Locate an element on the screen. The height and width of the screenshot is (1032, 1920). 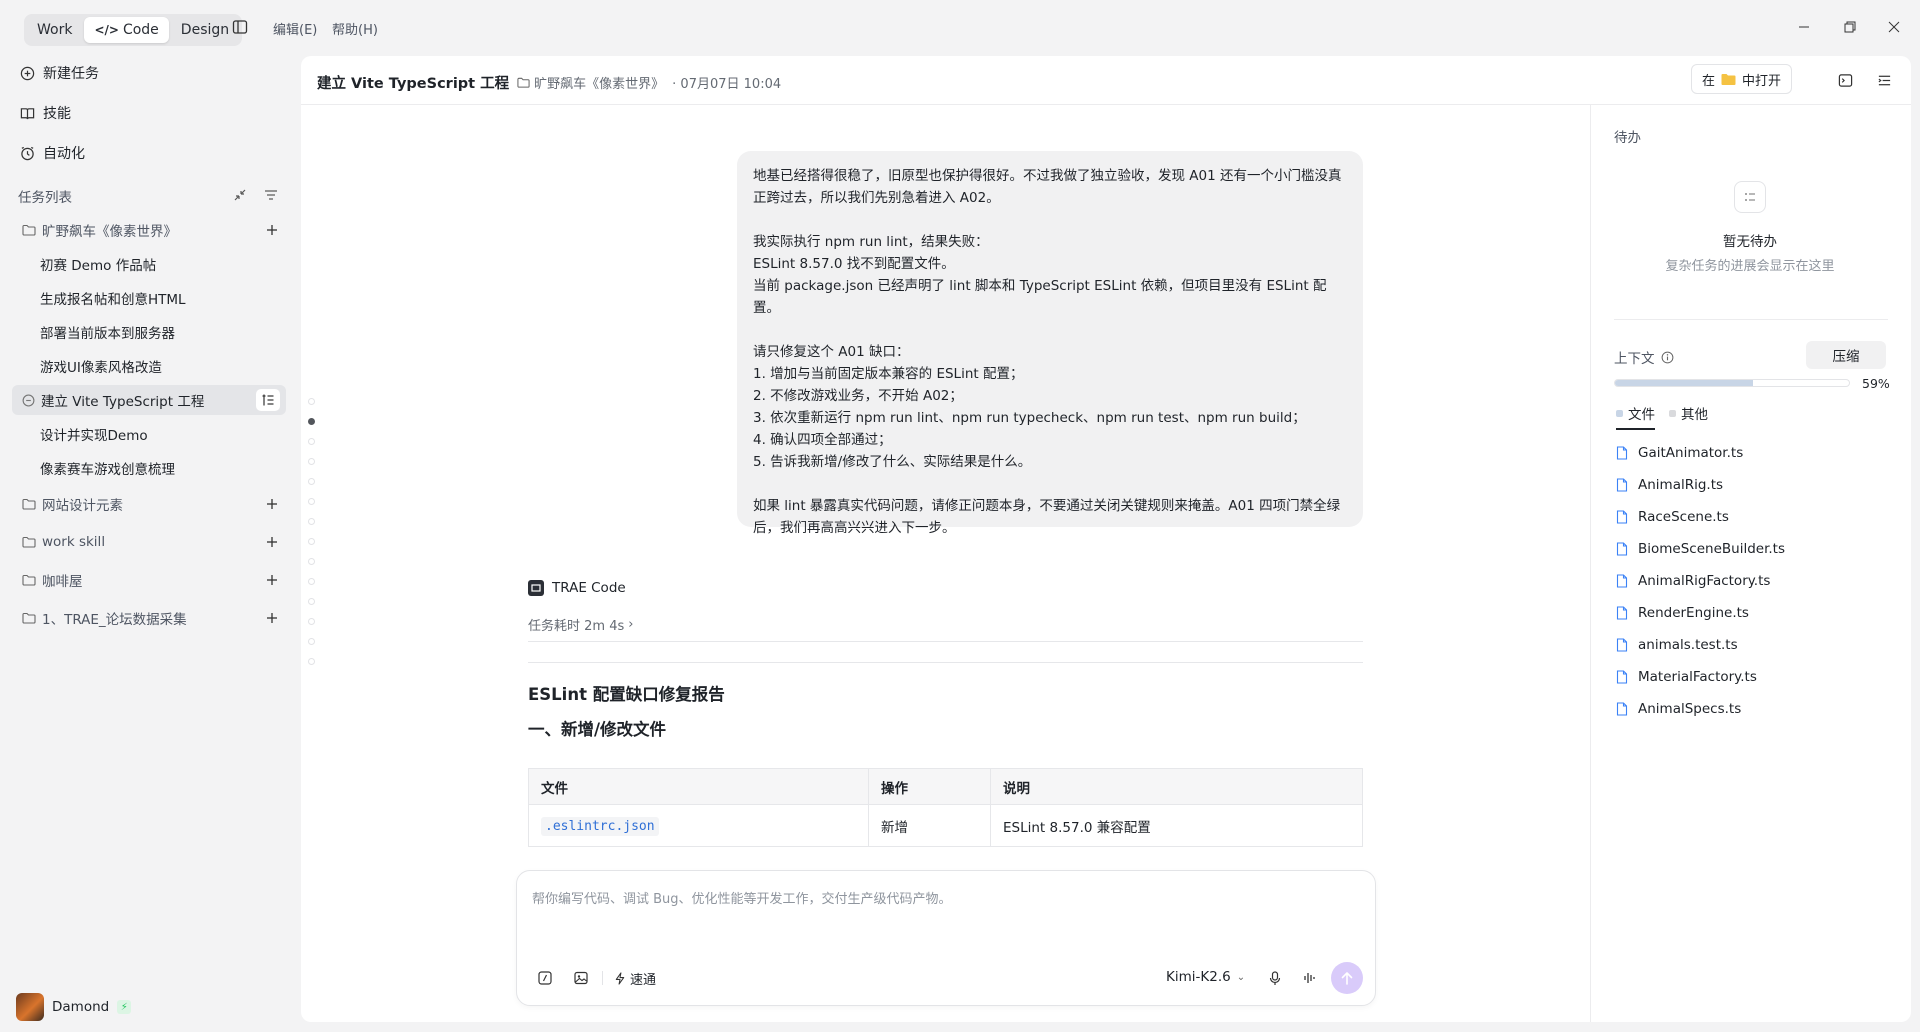
task-group-web-design: 网站设计元素 is located at coordinates (149, 504).